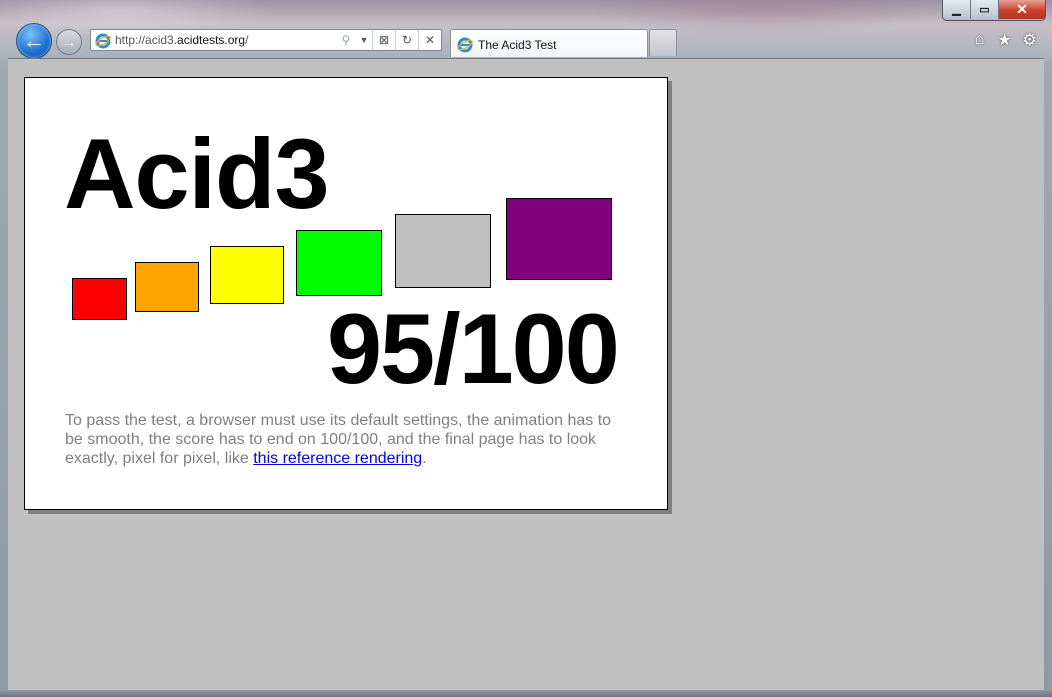  What do you see at coordinates (979, 39) in the screenshot?
I see `home-icon: ⌂` at bounding box center [979, 39].